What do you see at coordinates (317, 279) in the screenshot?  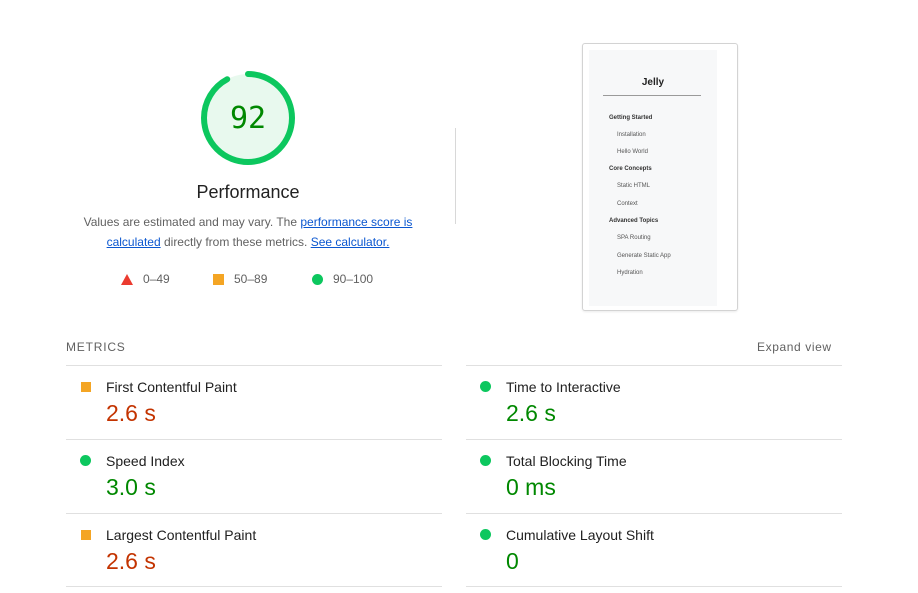 I see `circle-icon` at bounding box center [317, 279].